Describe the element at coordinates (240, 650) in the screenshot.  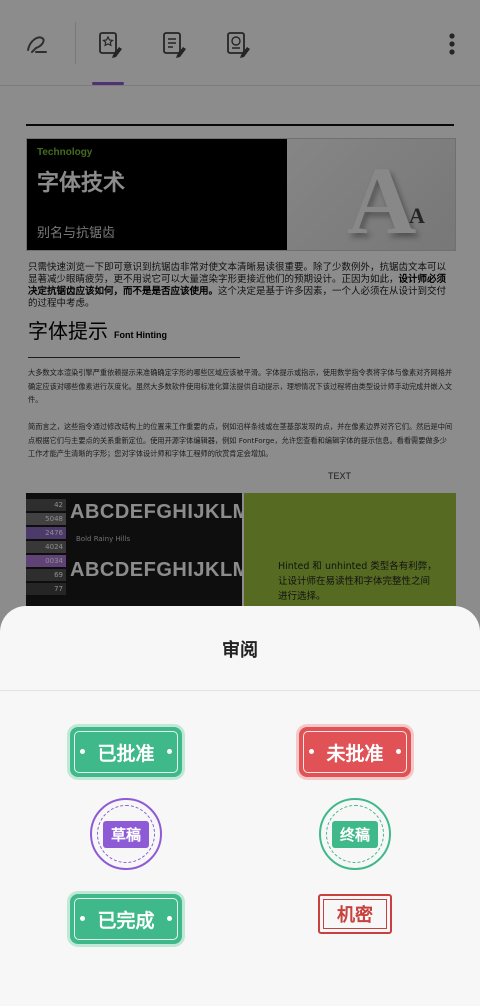
I see `sheet-title: 审阅` at that location.